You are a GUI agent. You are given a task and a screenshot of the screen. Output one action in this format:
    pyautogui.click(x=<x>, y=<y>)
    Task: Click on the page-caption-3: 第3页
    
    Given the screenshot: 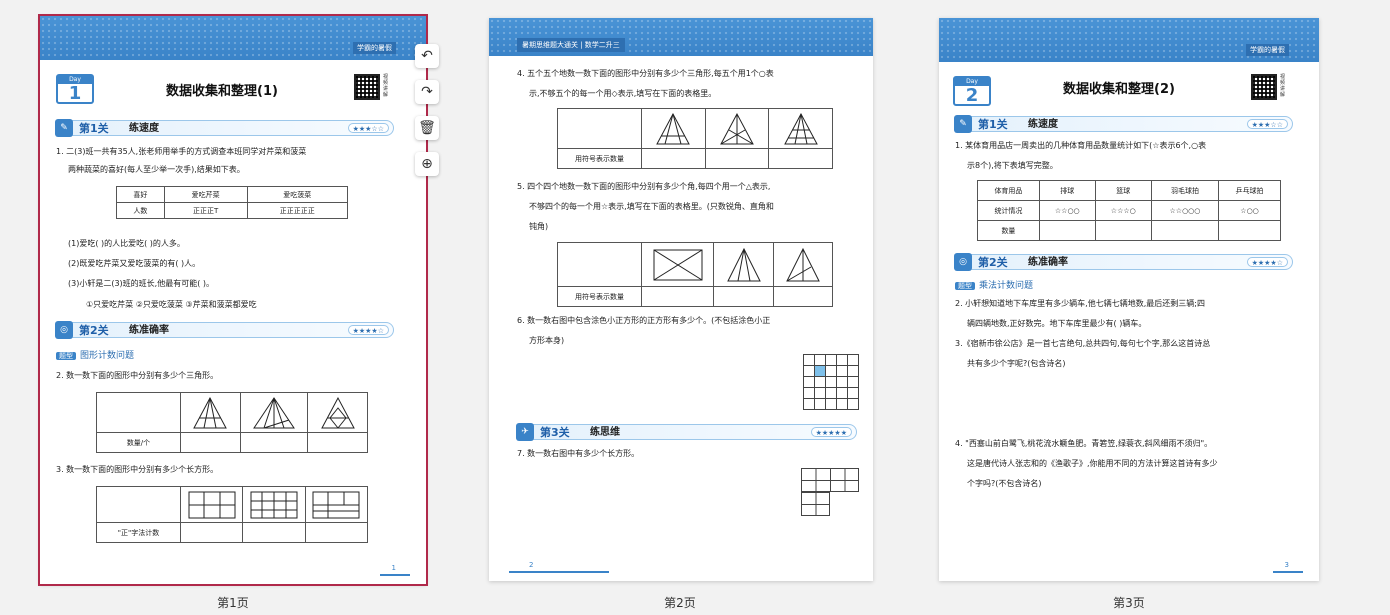 What is the action you would take?
    pyautogui.click(x=1129, y=603)
    